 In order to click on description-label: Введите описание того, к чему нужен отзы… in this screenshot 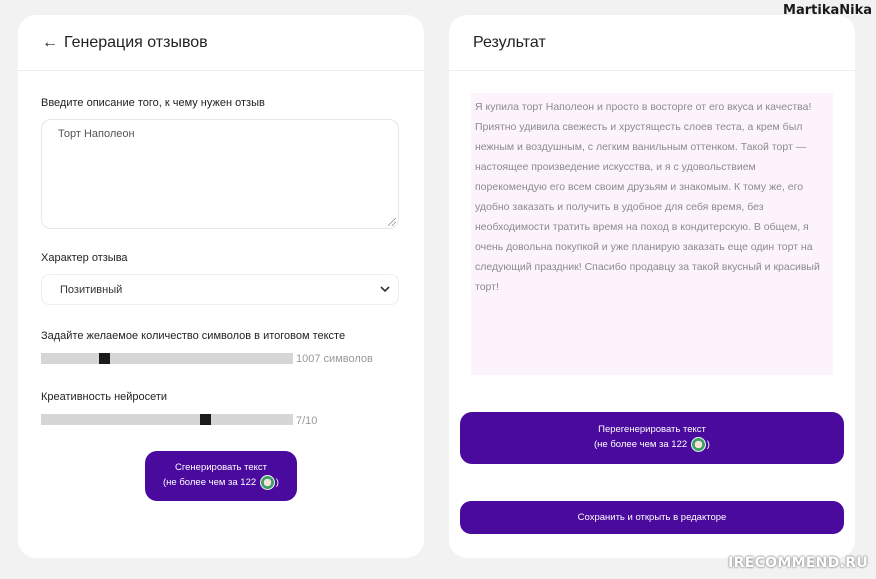, I will do `click(153, 103)`.